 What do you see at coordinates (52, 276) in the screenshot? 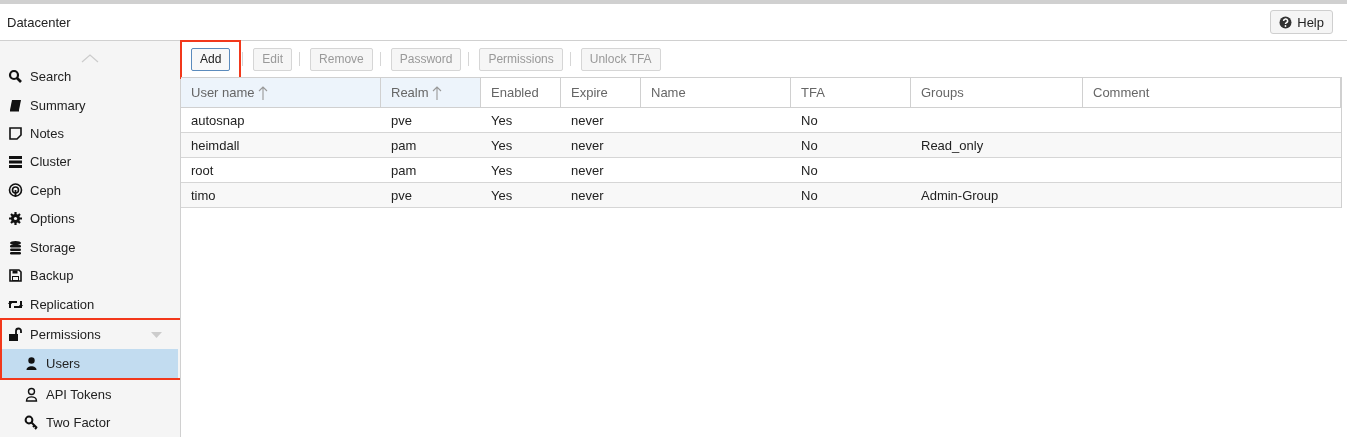
I see `item-label: Backup` at bounding box center [52, 276].